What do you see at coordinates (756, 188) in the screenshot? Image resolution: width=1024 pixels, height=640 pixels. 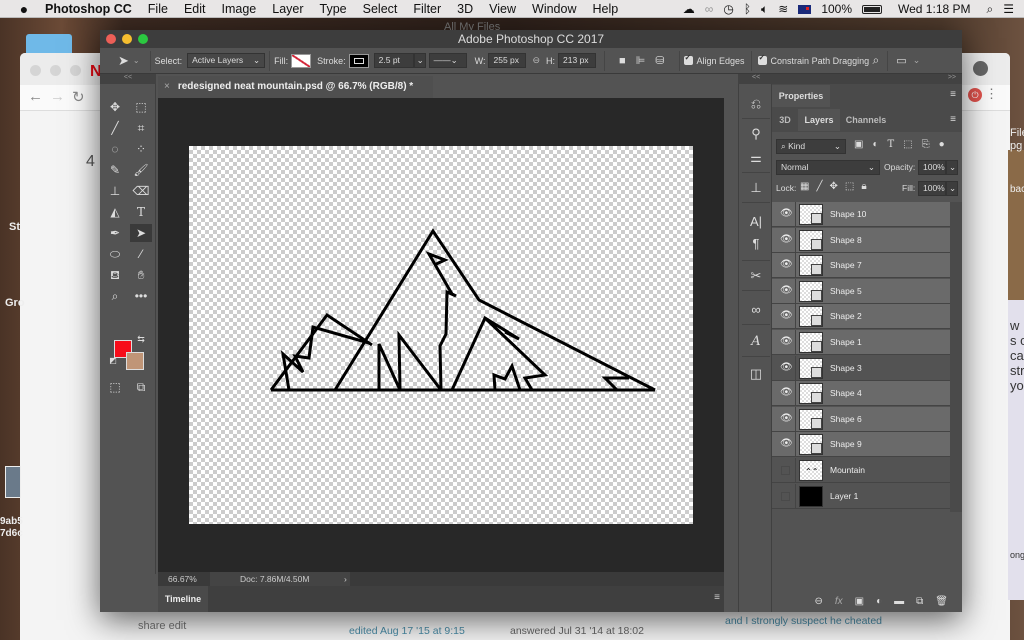 I see `clone-source-icon: ⊥` at bounding box center [756, 188].